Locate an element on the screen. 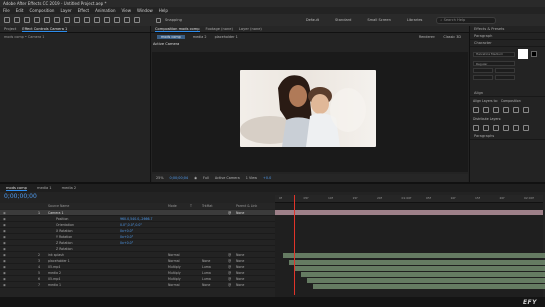 Image resolution: width=545 pixels, height=307 pixels. menu-item-effect: Effect is located at coordinates (84, 10).